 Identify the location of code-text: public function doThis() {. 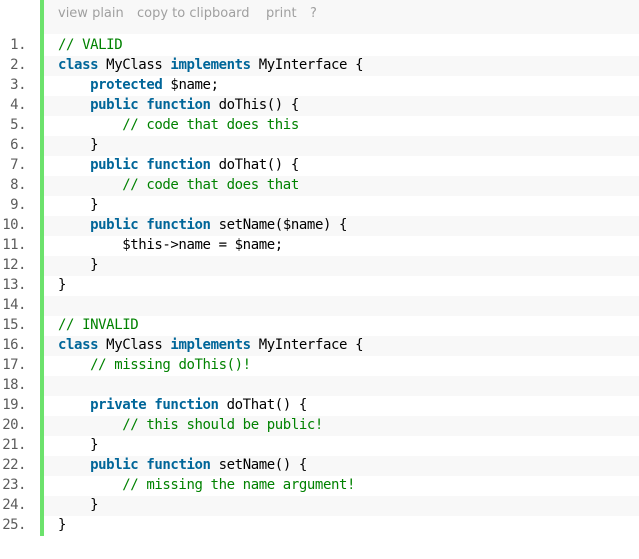
(178, 105).